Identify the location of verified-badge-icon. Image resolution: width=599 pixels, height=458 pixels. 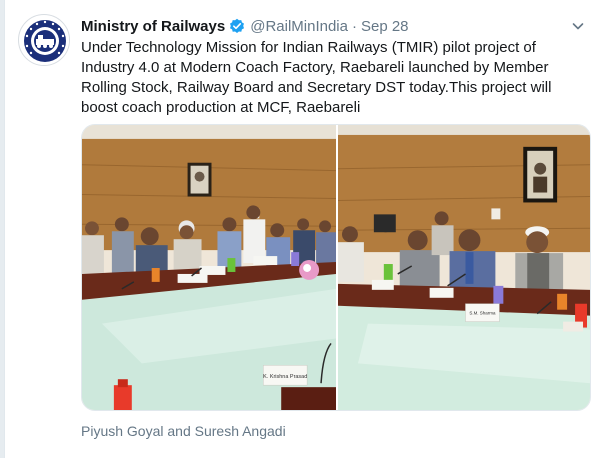
(237, 26).